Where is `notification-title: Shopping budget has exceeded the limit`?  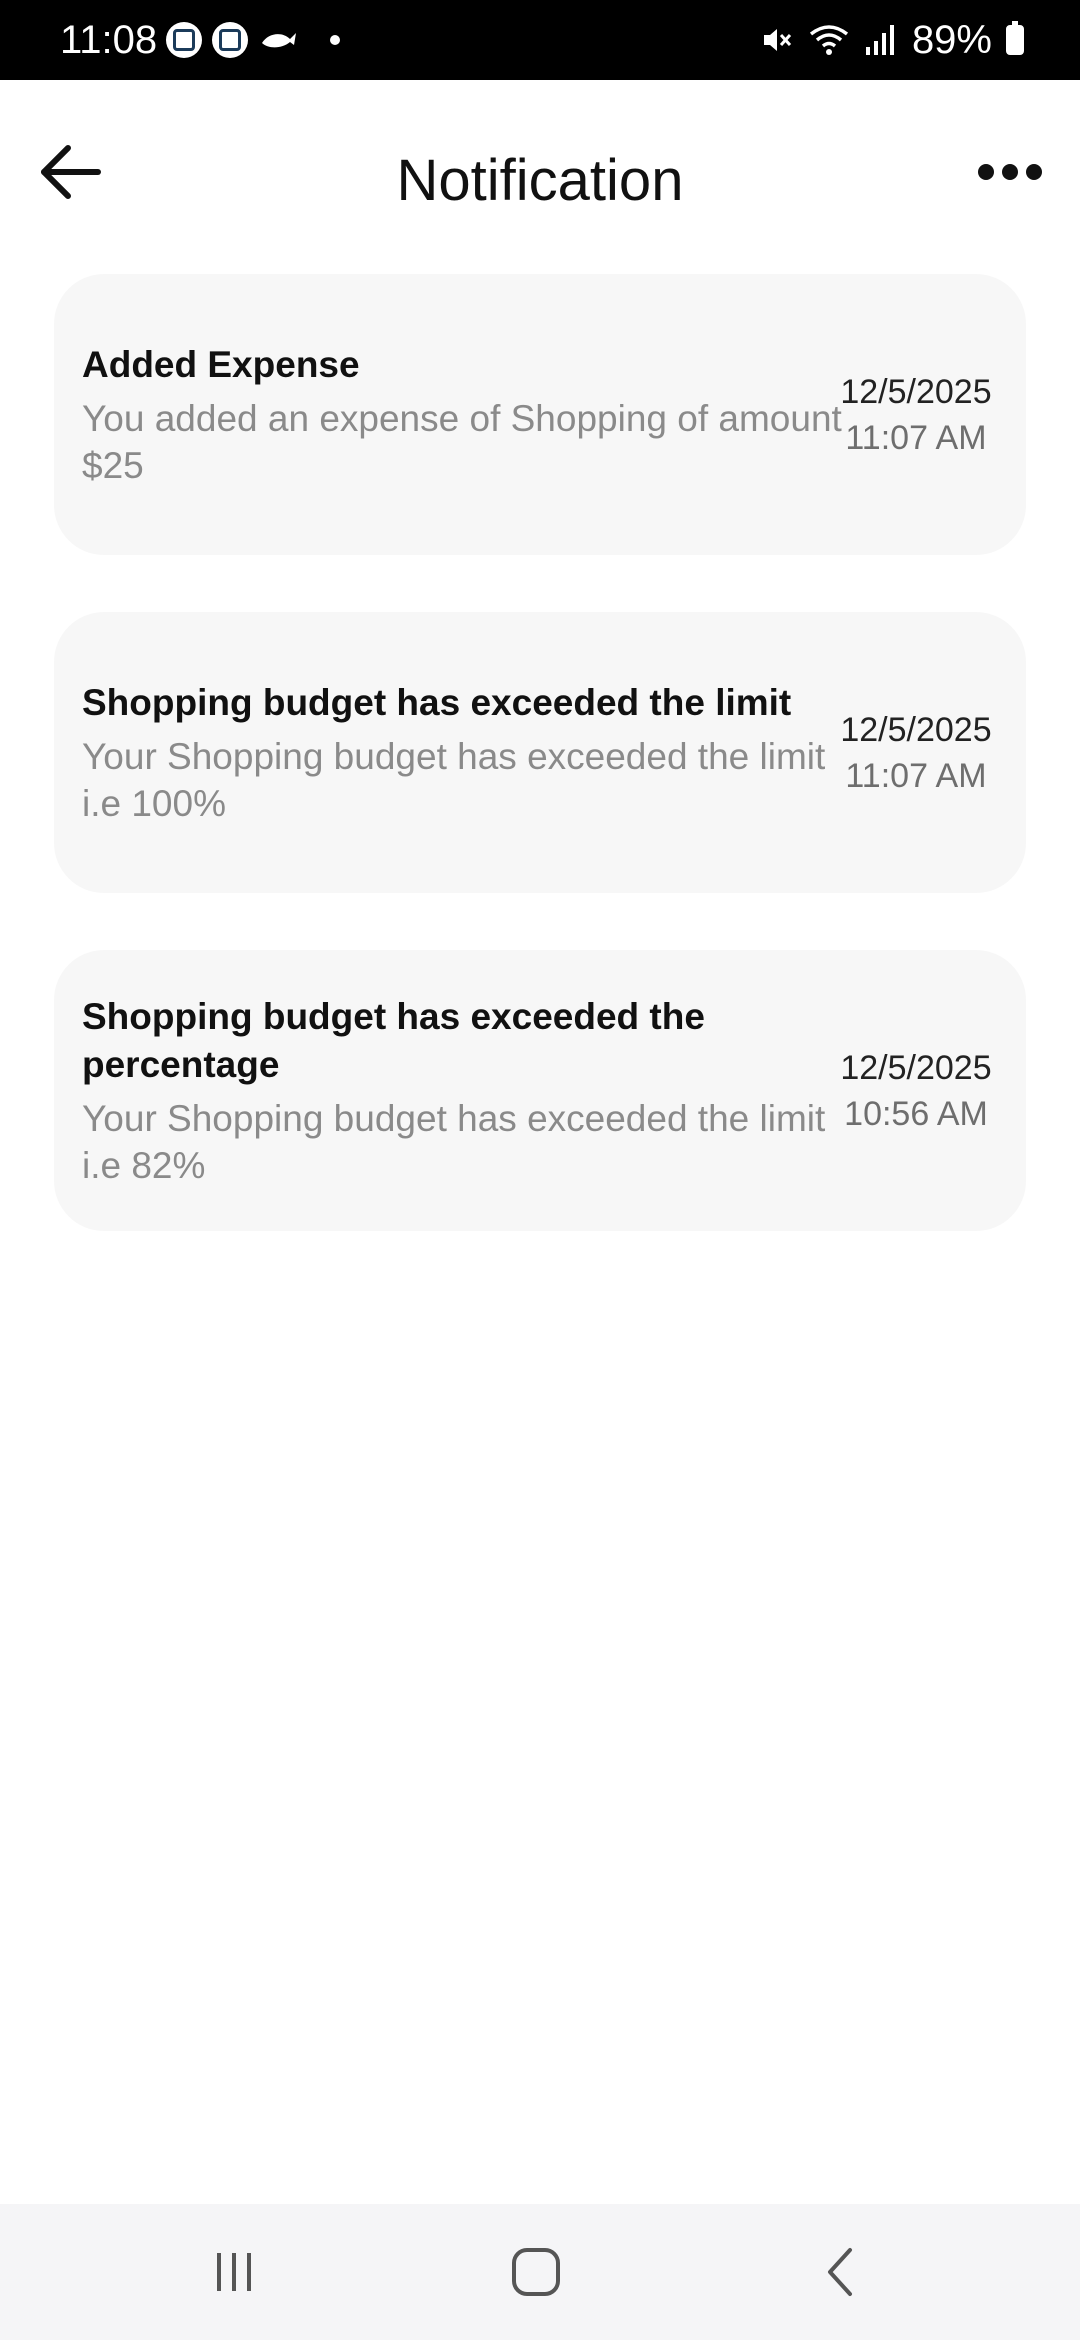
notification-title: Shopping budget has exceeded the limit is located at coordinates (437, 702).